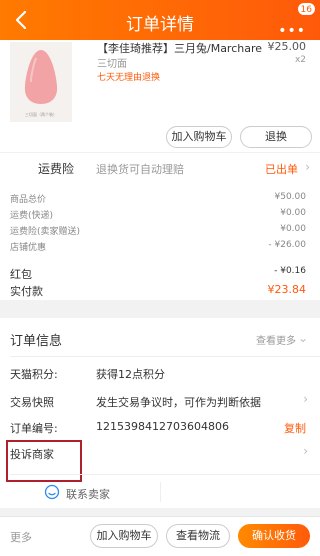 The height and width of the screenshot is (556, 320). What do you see at coordinates (112, 64) in the screenshot?
I see `product-spec: 三切面` at bounding box center [112, 64].